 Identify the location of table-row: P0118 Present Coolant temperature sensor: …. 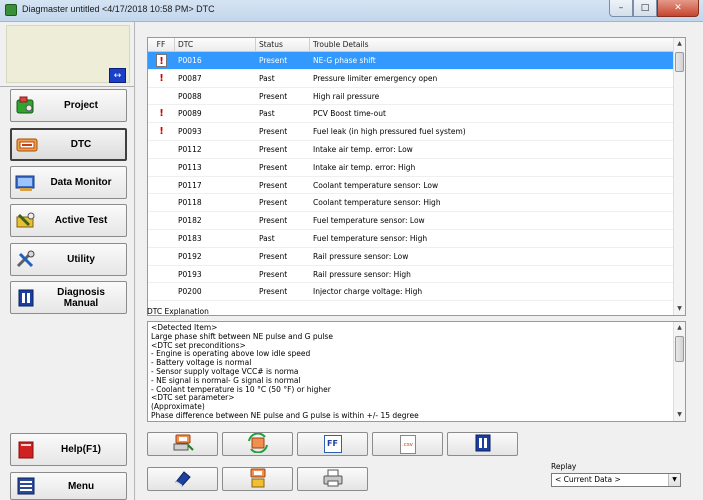
(411, 203).